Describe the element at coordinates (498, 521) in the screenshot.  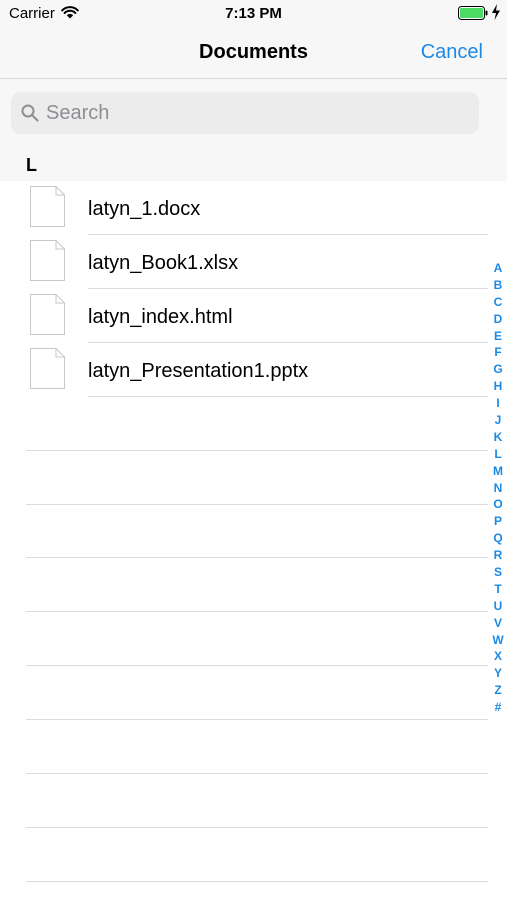
I see `index-letter-p: P` at that location.